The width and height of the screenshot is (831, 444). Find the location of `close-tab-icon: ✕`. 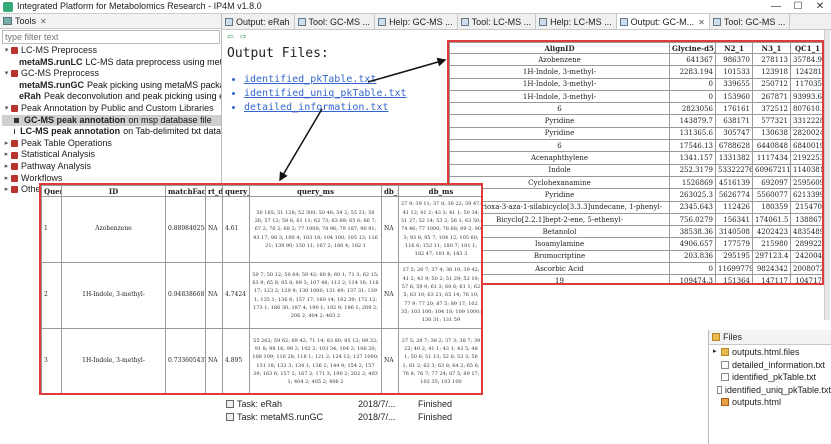

close-tab-icon: ✕ is located at coordinates (701, 22).